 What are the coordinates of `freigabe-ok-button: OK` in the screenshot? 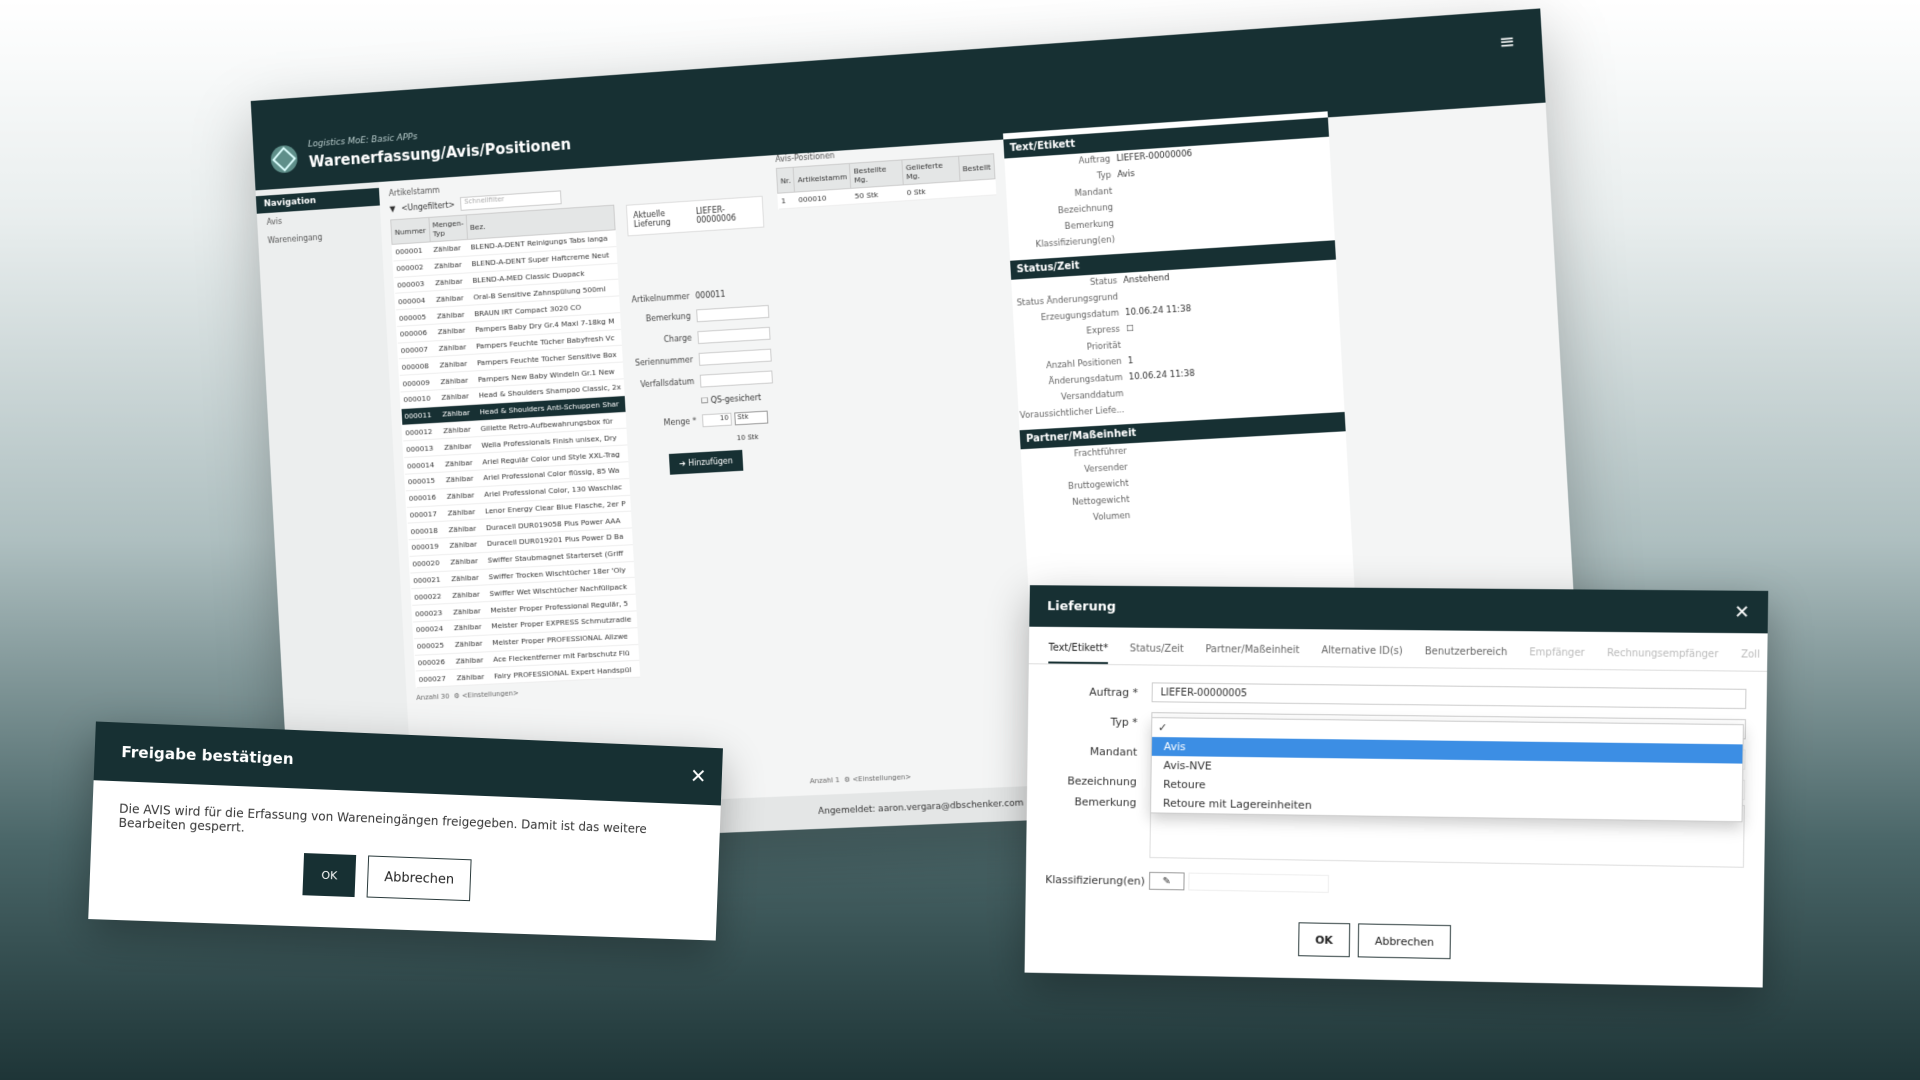 It's located at (329, 875).